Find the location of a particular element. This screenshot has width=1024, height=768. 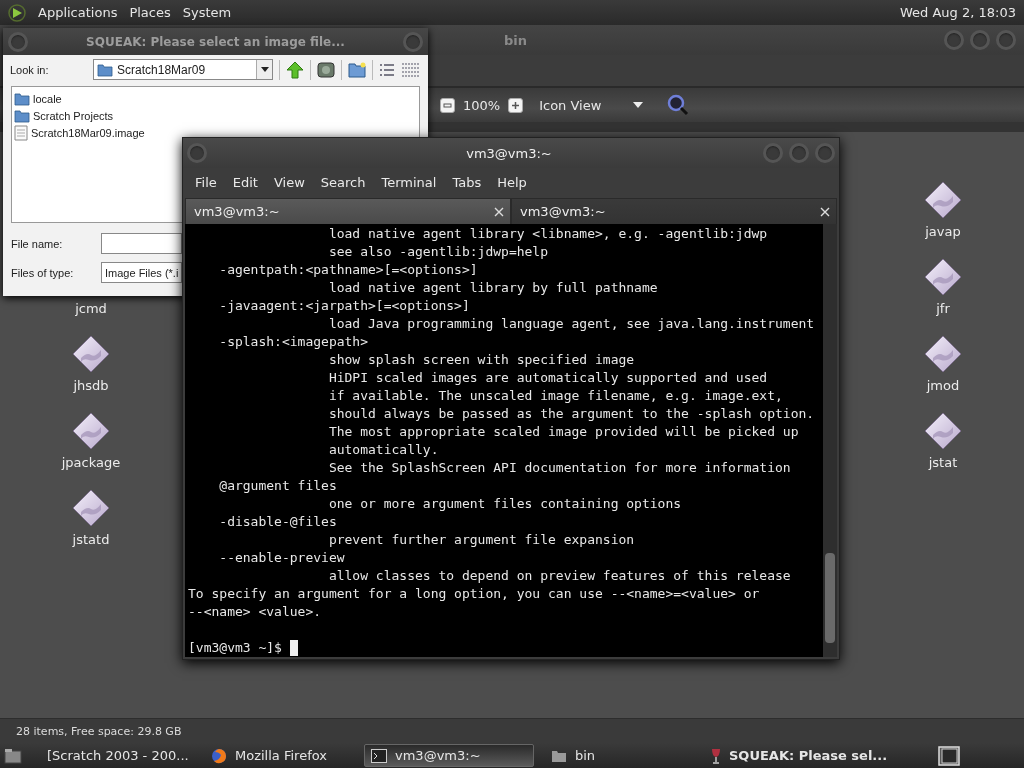

terminal-line: load native agent library by full pathname is located at coordinates (493, 288).